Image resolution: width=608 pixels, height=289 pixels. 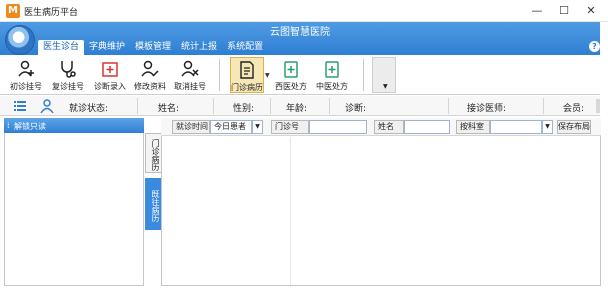 What do you see at coordinates (169, 109) in the screenshot?
I see `patient-name-label: 姓名:` at bounding box center [169, 109].